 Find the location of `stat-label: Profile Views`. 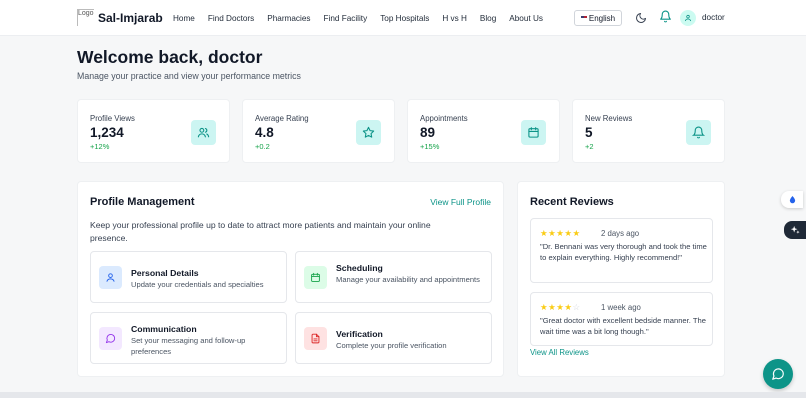

stat-label: Profile Views is located at coordinates (112, 118).